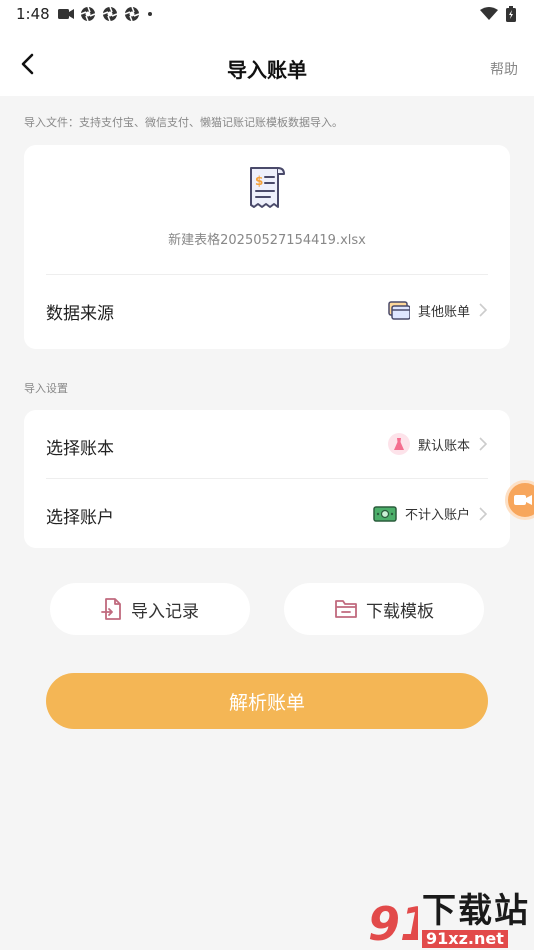 Image resolution: width=534 pixels, height=950 pixels. I want to click on status-bar: 1:48, so click(267, 15).